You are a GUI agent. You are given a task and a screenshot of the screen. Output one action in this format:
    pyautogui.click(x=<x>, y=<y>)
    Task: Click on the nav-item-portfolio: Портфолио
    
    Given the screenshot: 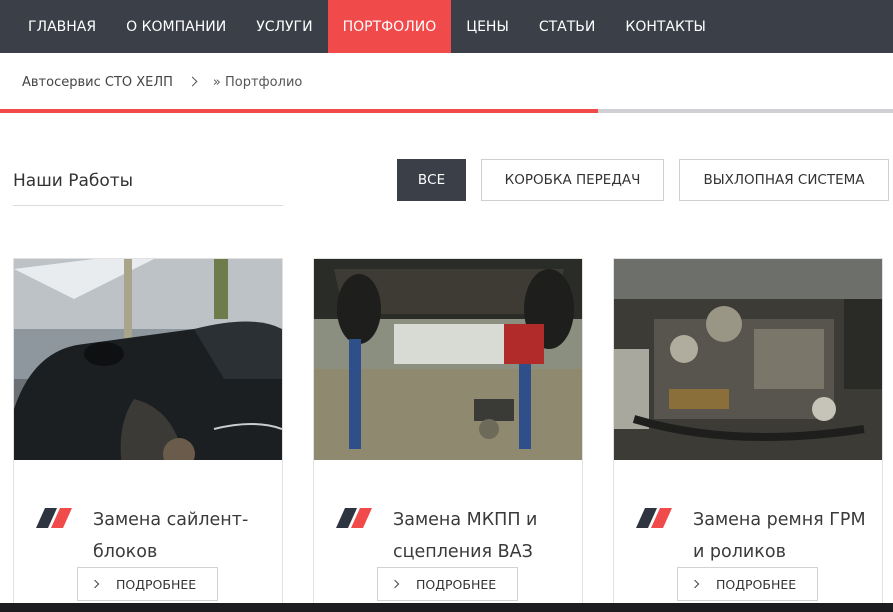 What is the action you would take?
    pyautogui.click(x=389, y=26)
    